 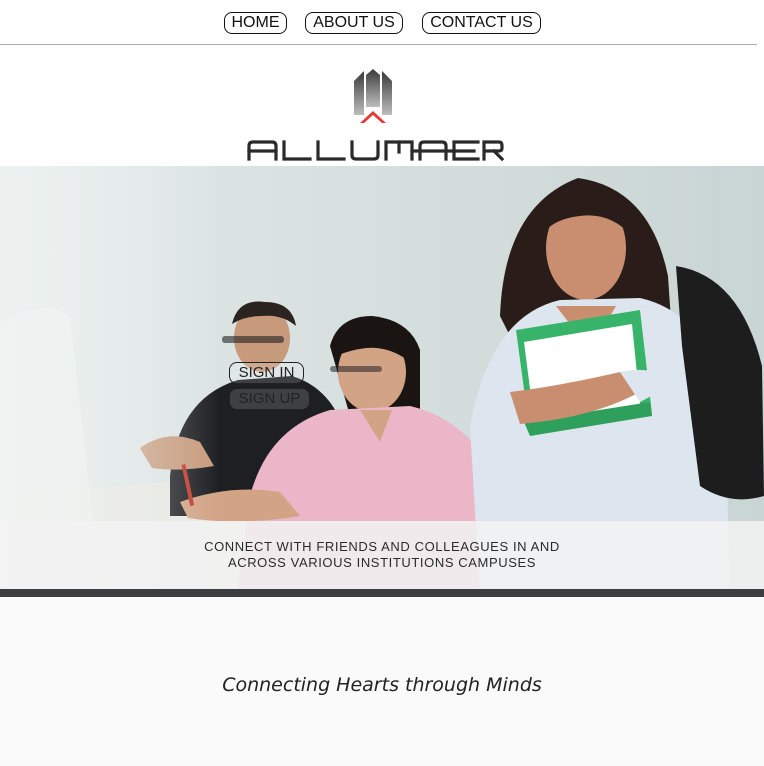 What do you see at coordinates (375, 151) in the screenshot?
I see `brand-wordmark` at bounding box center [375, 151].